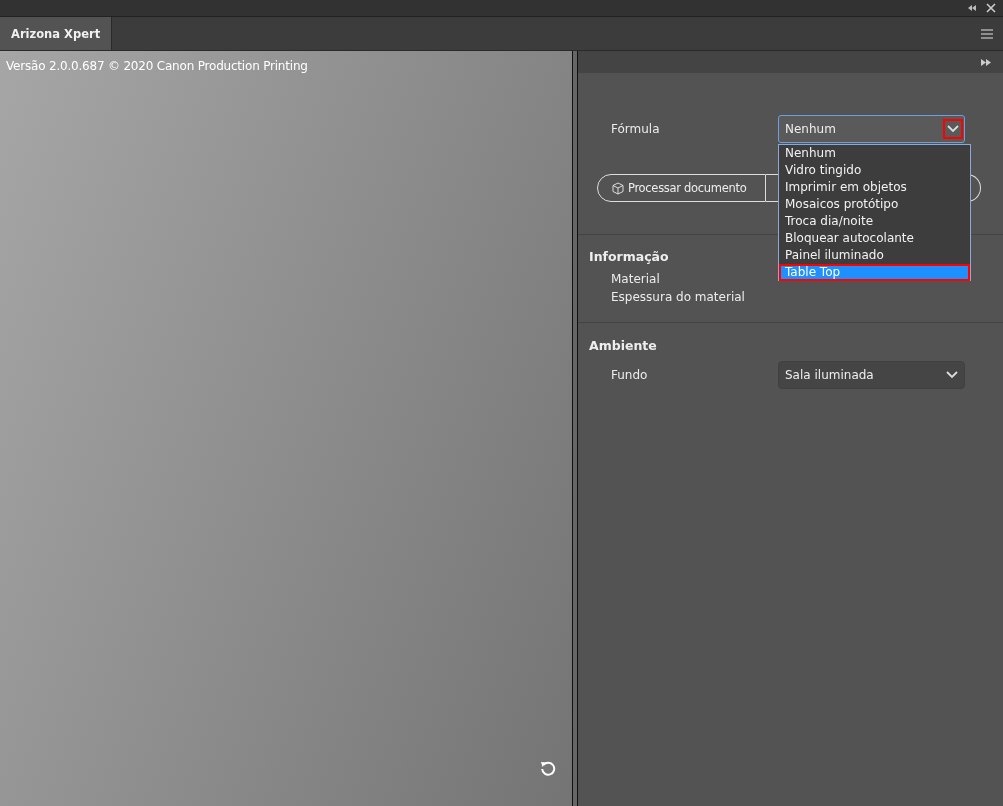 Image resolution: width=1003 pixels, height=806 pixels. What do you see at coordinates (874, 204) in the screenshot?
I see `dropdown-option: Mosaicos protótipo` at bounding box center [874, 204].